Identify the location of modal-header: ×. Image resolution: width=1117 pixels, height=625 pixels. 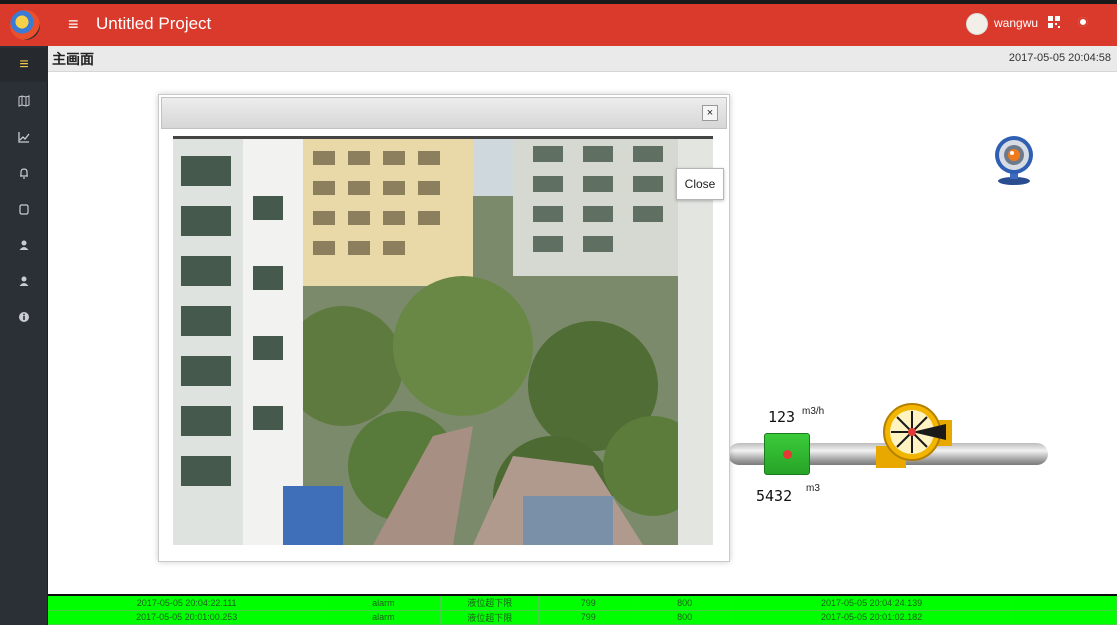
(444, 113).